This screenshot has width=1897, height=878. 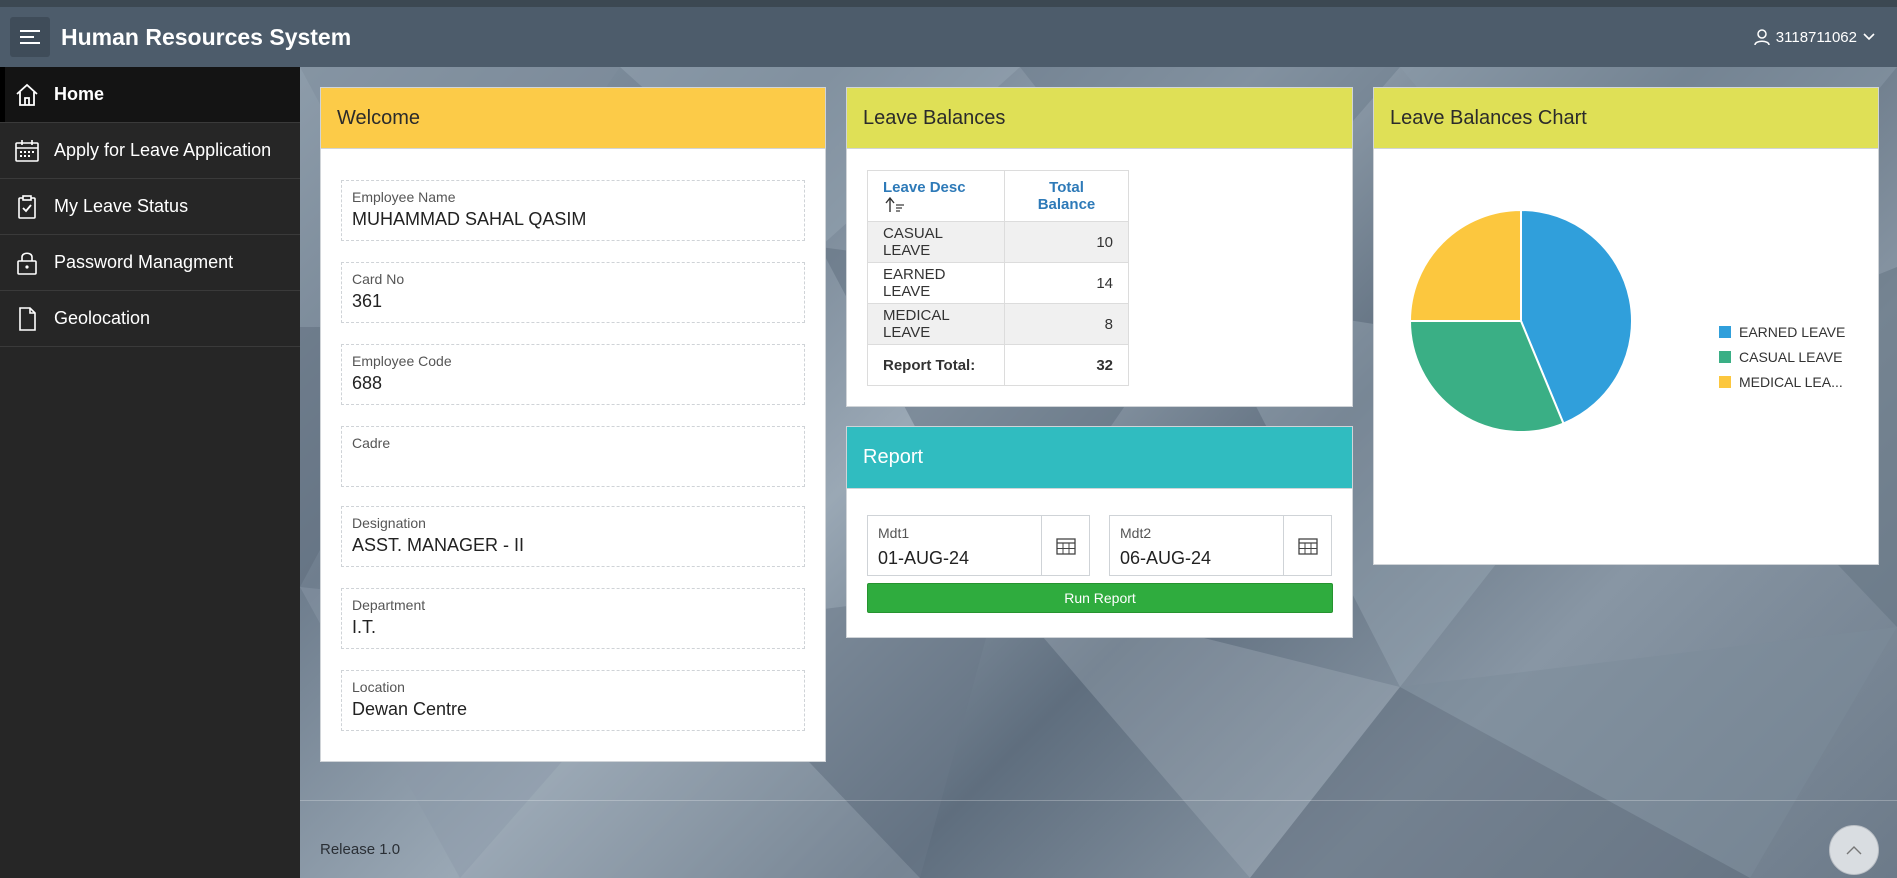 What do you see at coordinates (150, 95) in the screenshot?
I see `sidebar-item-home: Home` at bounding box center [150, 95].